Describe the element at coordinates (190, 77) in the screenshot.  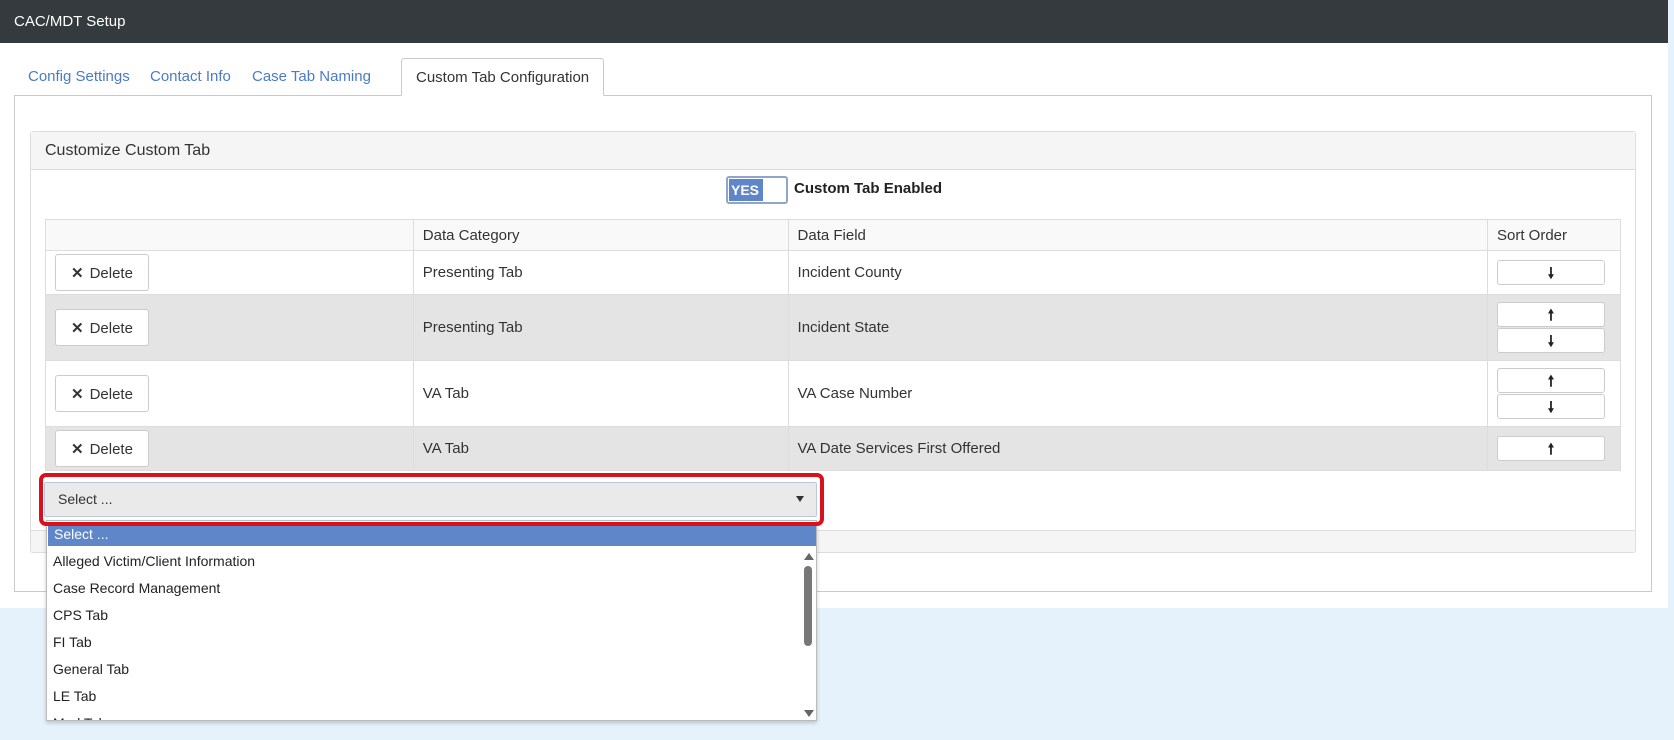
I see `tab-contact-info: Contact Info` at that location.